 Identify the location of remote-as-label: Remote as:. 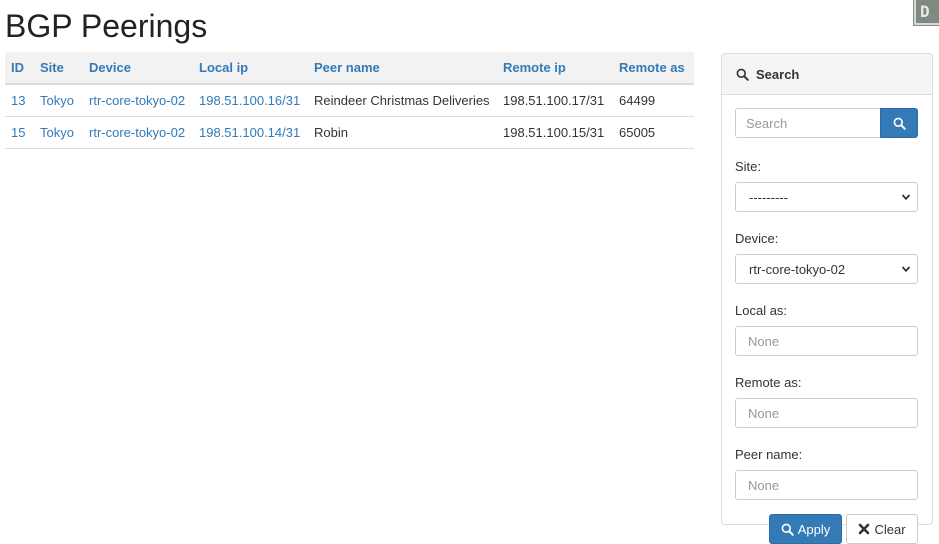
(768, 382).